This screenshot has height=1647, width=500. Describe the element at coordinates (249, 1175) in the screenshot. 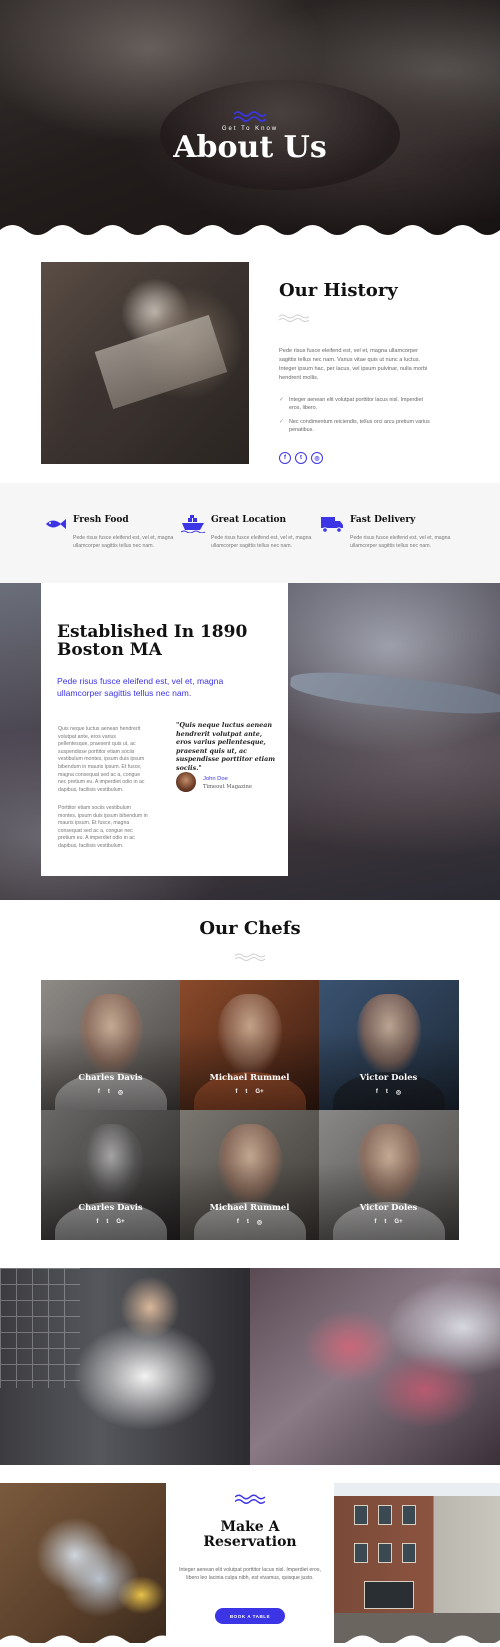

I see `chef-card: Michael Rummel f t ◎` at that location.